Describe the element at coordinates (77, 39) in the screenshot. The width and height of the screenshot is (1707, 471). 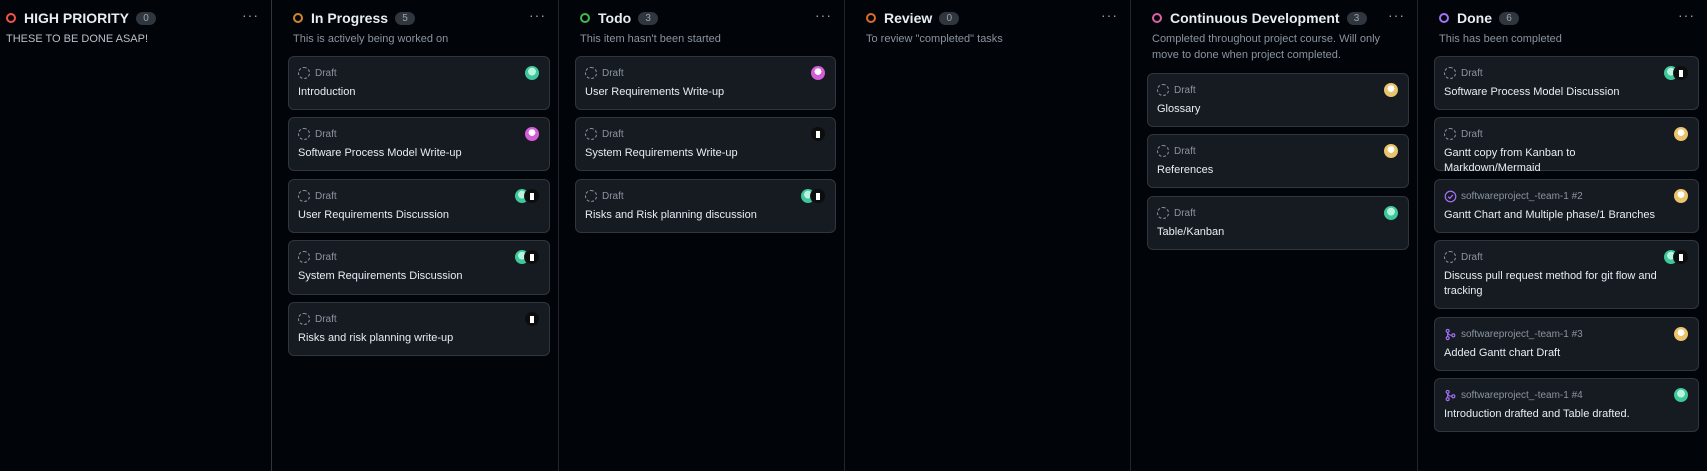
I see `column-description: THESE TO BE DONE ASAP!` at that location.